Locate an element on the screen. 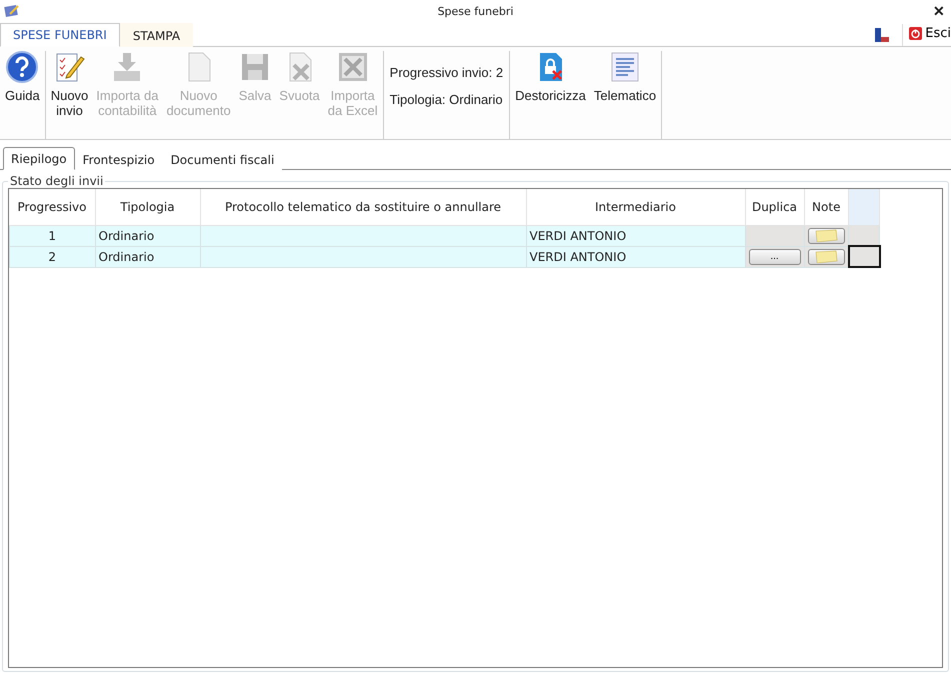 The height and width of the screenshot is (674, 951). toolbar-button: Nuovo invio is located at coordinates (69, 95).